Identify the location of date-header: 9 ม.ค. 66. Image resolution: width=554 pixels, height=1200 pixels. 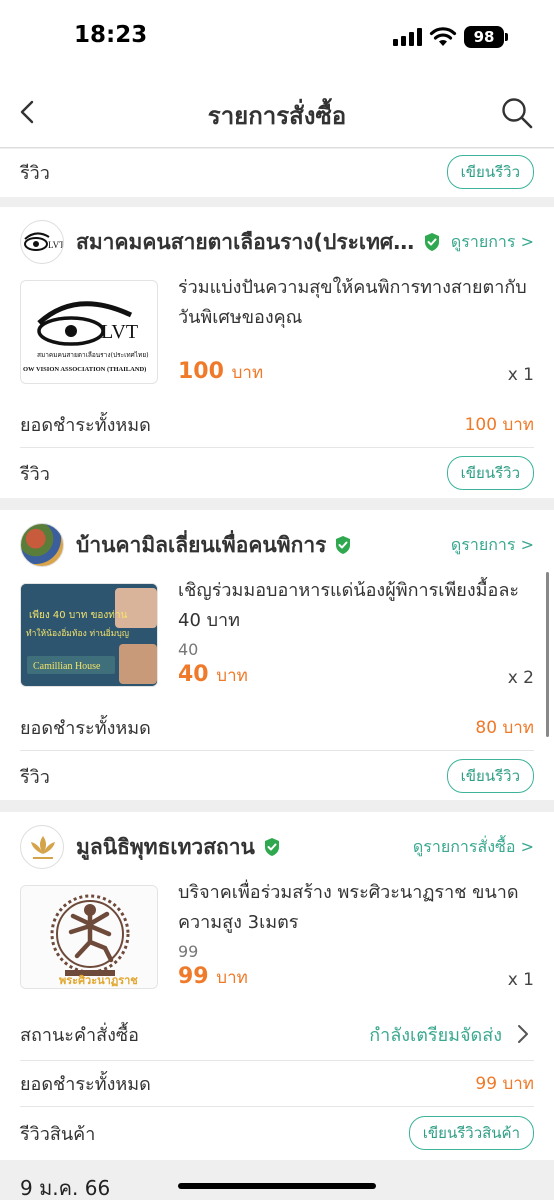
(65, 1188).